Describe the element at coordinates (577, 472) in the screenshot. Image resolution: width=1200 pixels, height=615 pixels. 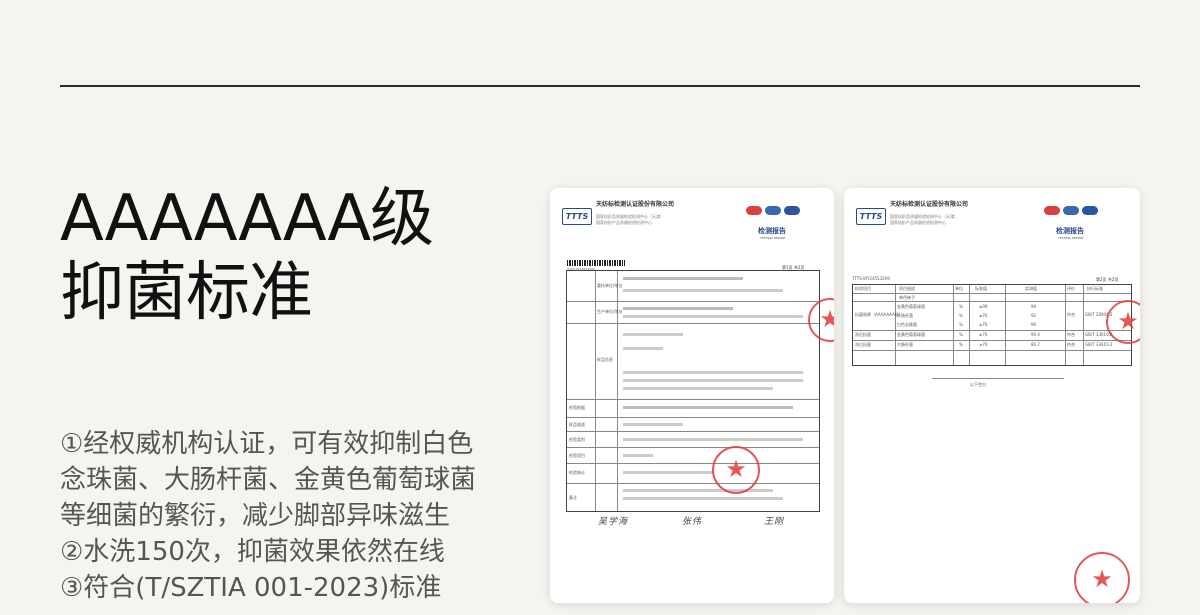
I see `label-conclusion: 检验结论` at that location.